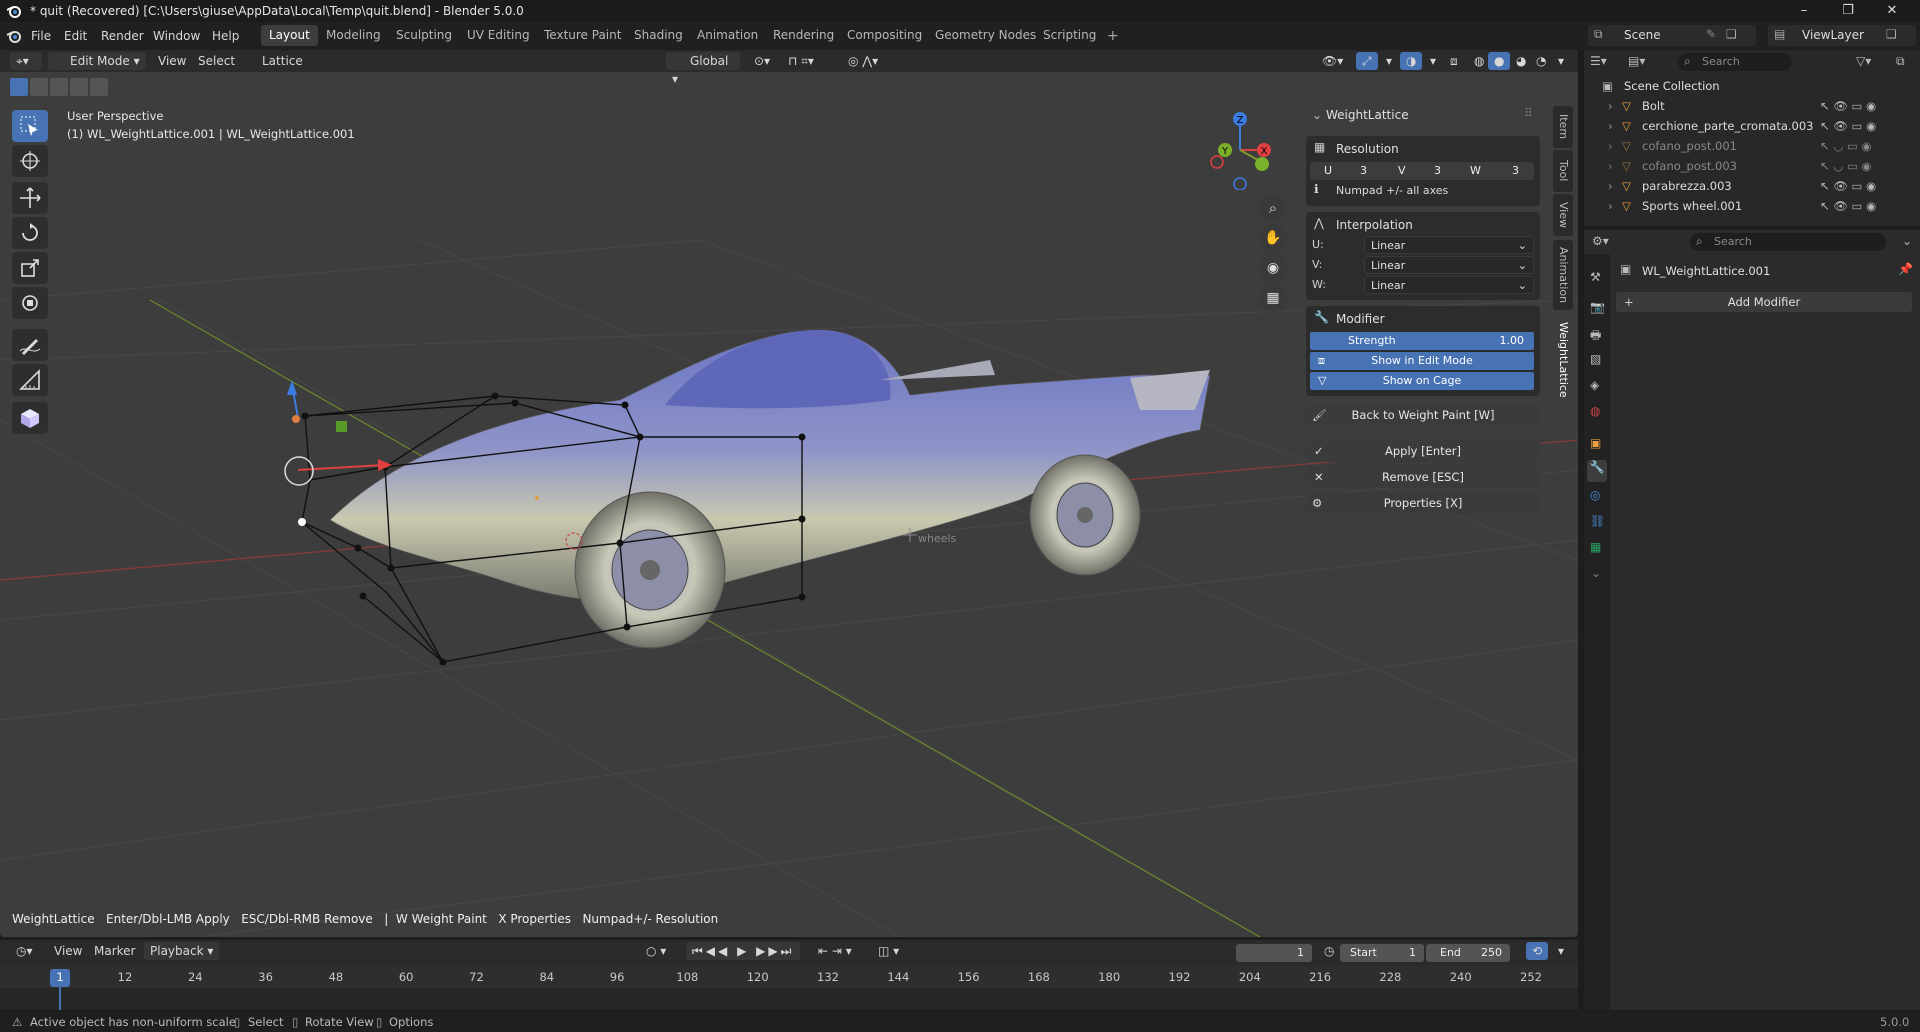  What do you see at coordinates (1672, 35) in the screenshot?
I see `scene-selector: ⧉ Scene ✎ ❏` at bounding box center [1672, 35].